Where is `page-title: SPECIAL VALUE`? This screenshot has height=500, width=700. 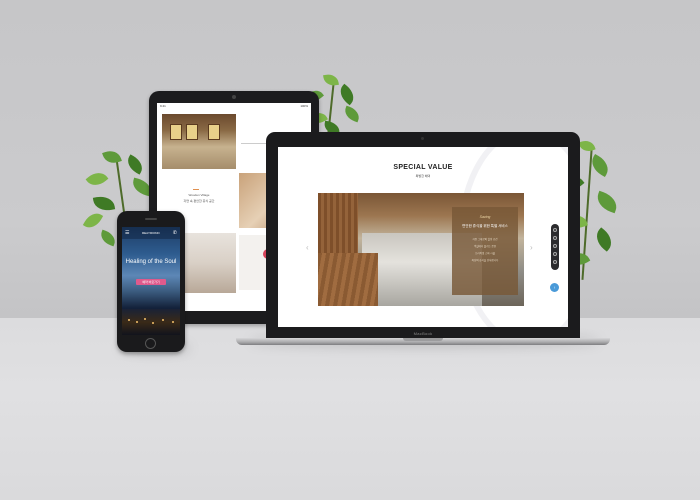 page-title: SPECIAL VALUE is located at coordinates (423, 167).